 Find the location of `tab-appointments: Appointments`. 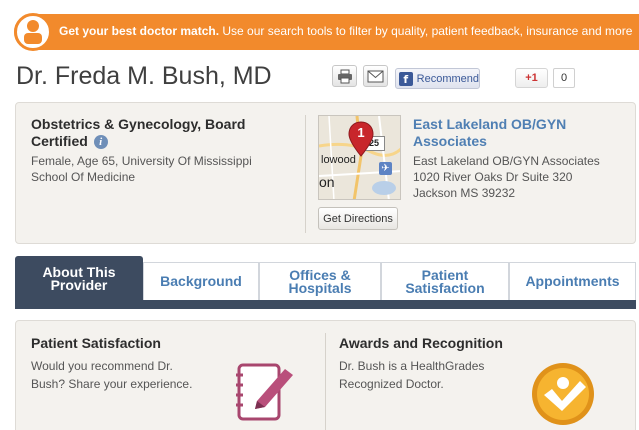

tab-appointments: Appointments is located at coordinates (572, 281).